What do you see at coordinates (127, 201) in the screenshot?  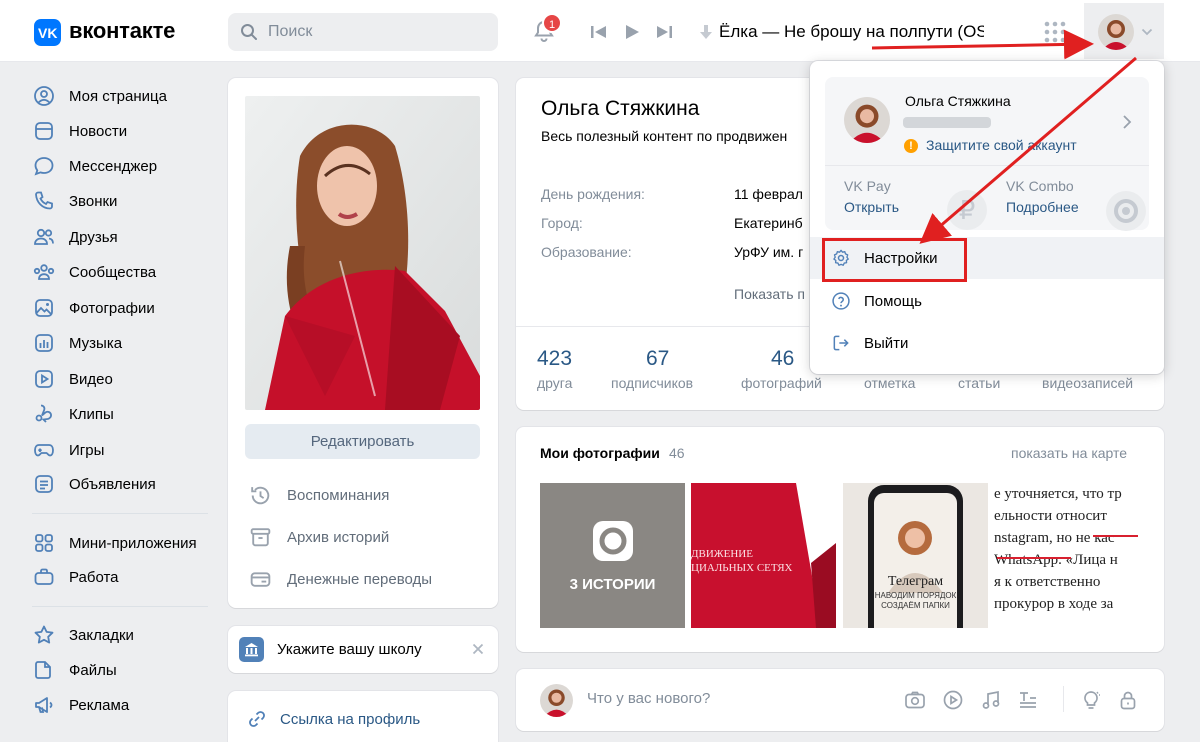 I see `nav-item-calls: Звонки` at bounding box center [127, 201].